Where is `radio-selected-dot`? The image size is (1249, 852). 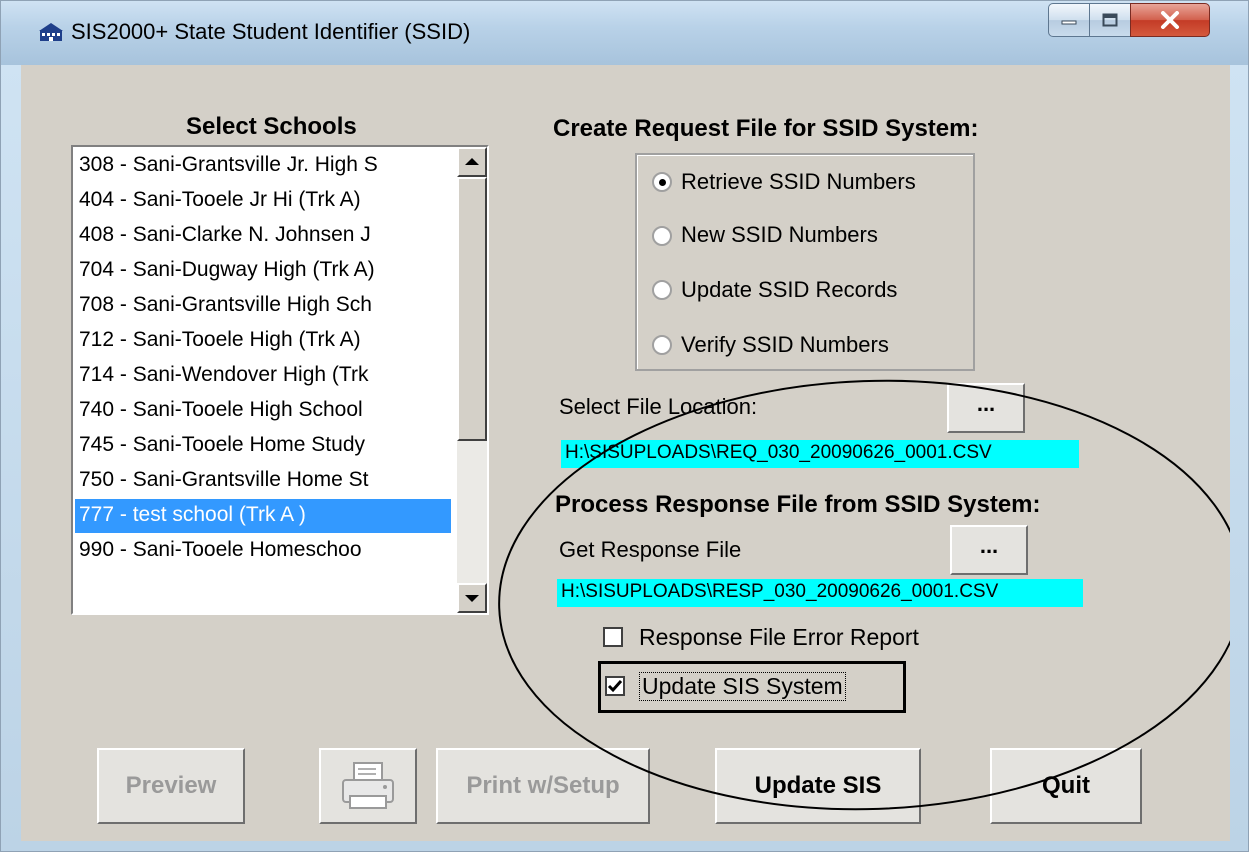
radio-selected-dot is located at coordinates (662, 182).